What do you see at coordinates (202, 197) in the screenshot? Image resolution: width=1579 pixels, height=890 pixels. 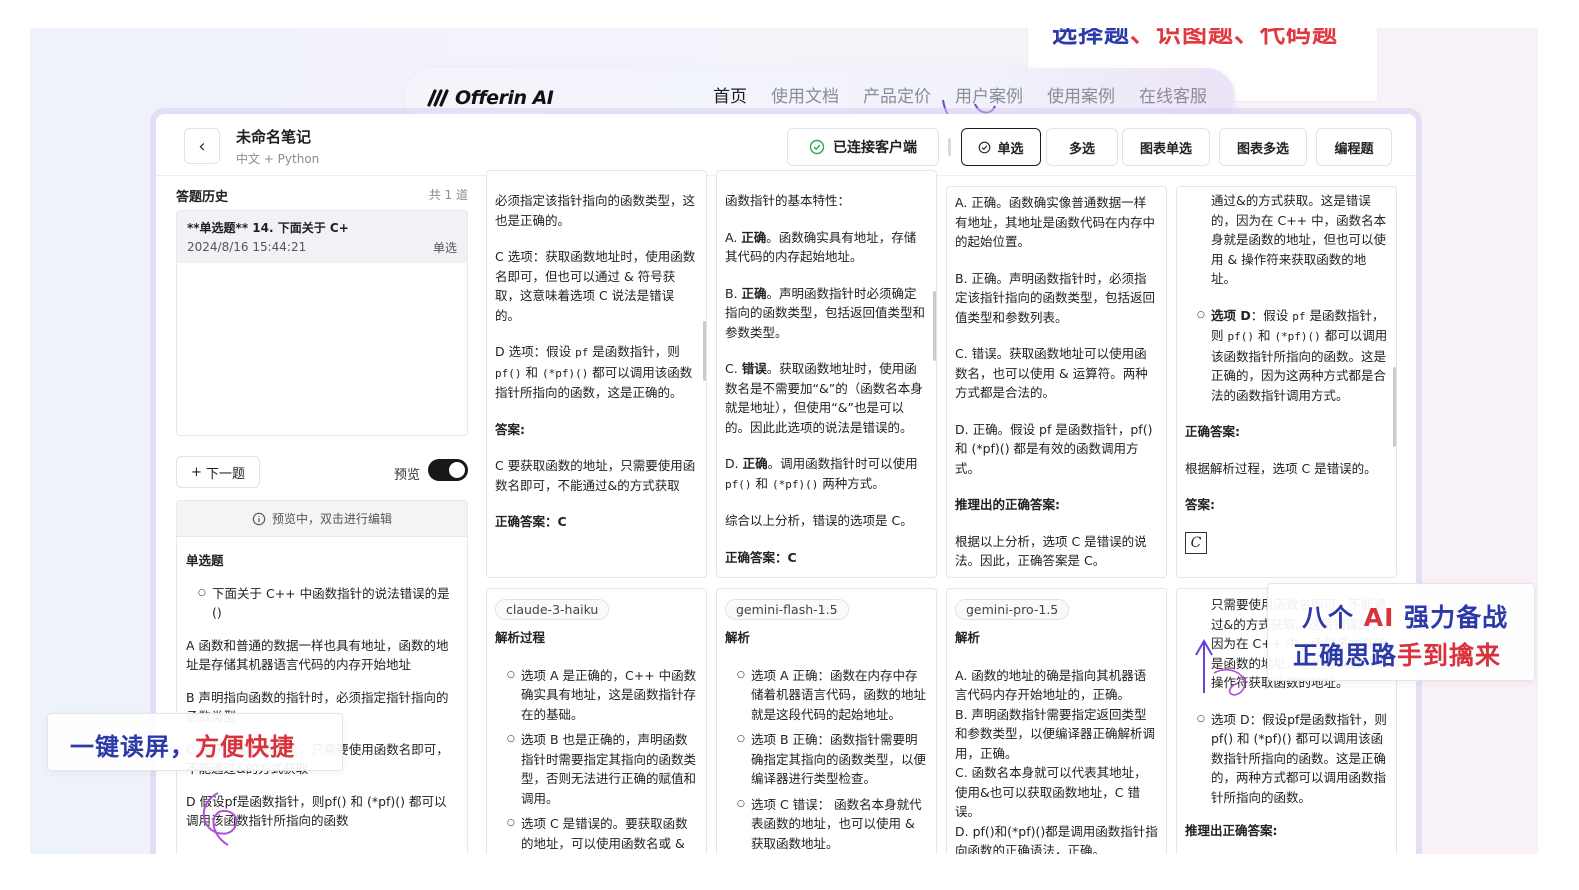 I see `history-title: 答题历史` at bounding box center [202, 197].